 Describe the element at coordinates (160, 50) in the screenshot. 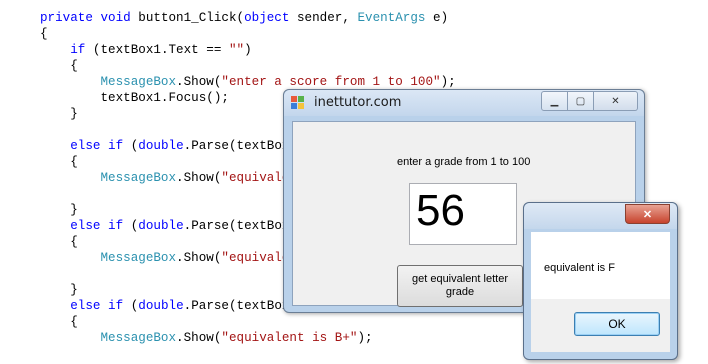

I see `code-token: (textBox1.Text ==` at that location.